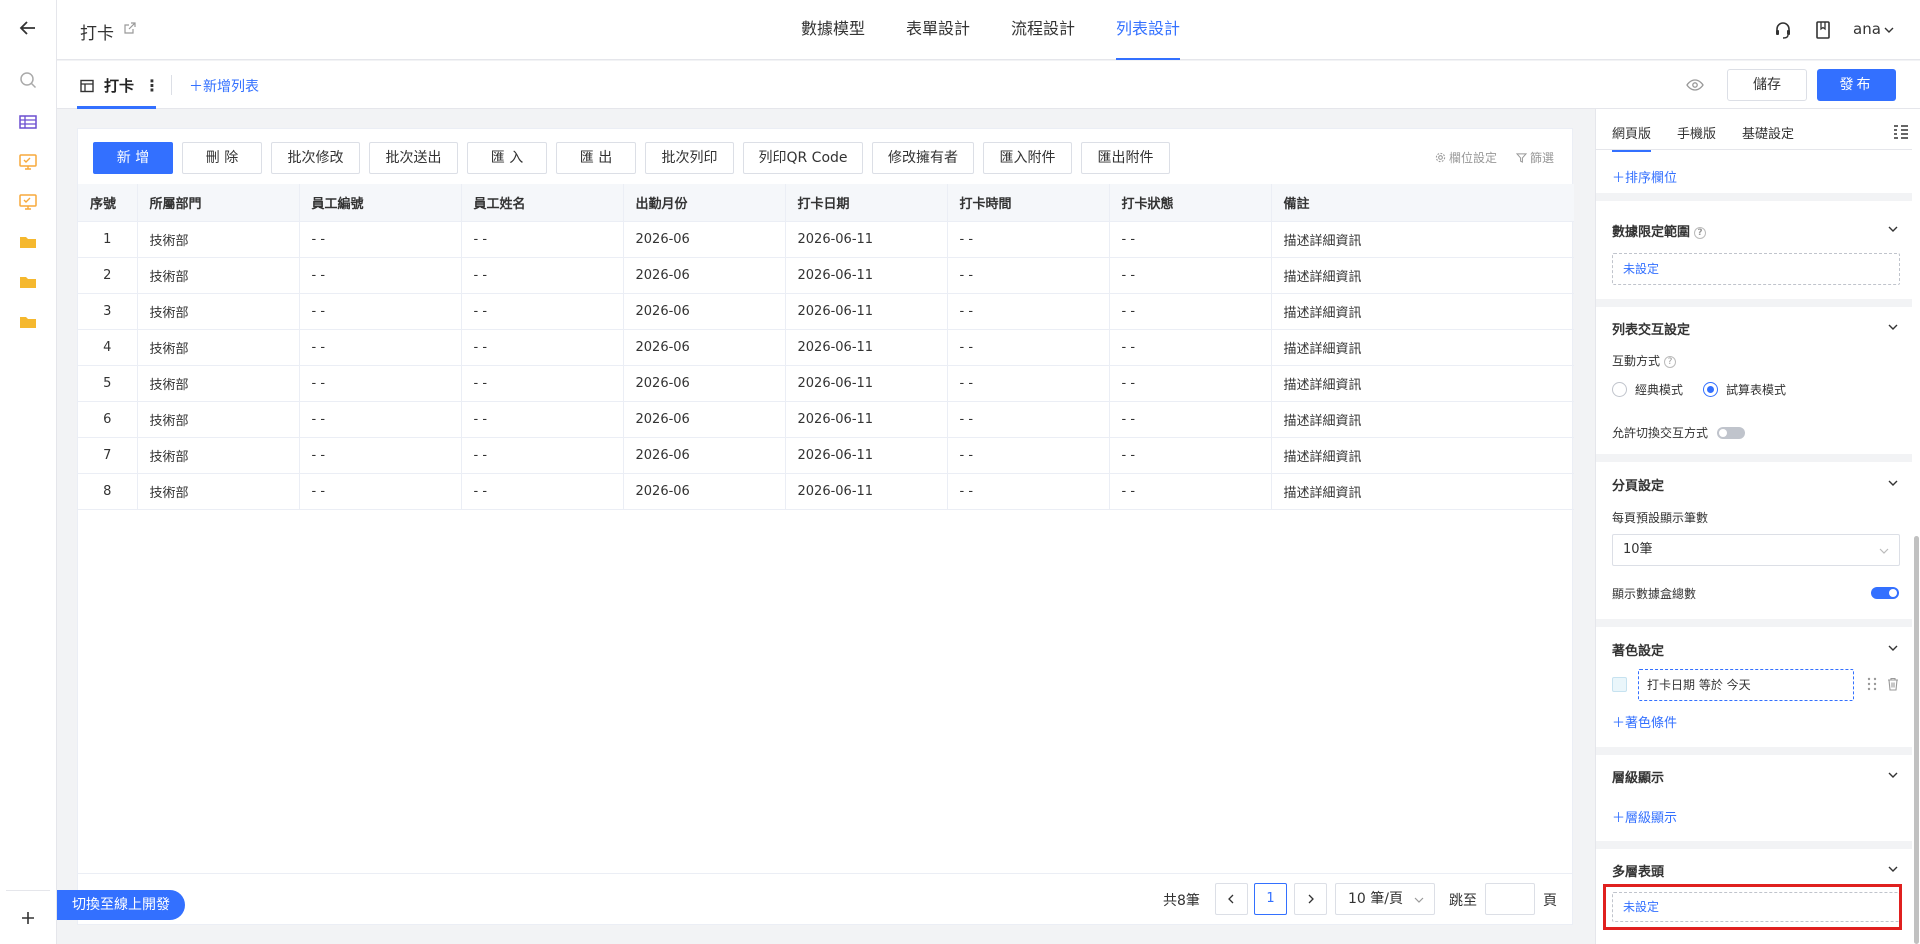 This screenshot has height=944, width=1920. Describe the element at coordinates (224, 86) in the screenshot. I see `add-list-button: ＋新增列表` at that location.